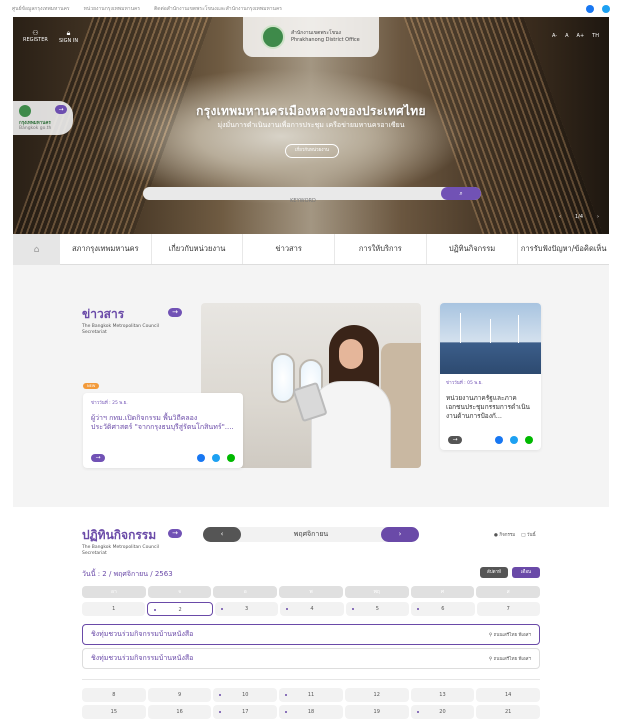 This screenshot has width=622, height=726. What do you see at coordinates (68, 36) in the screenshot?
I see `signin-link: 🔒︎ SIGN IN` at bounding box center [68, 36].